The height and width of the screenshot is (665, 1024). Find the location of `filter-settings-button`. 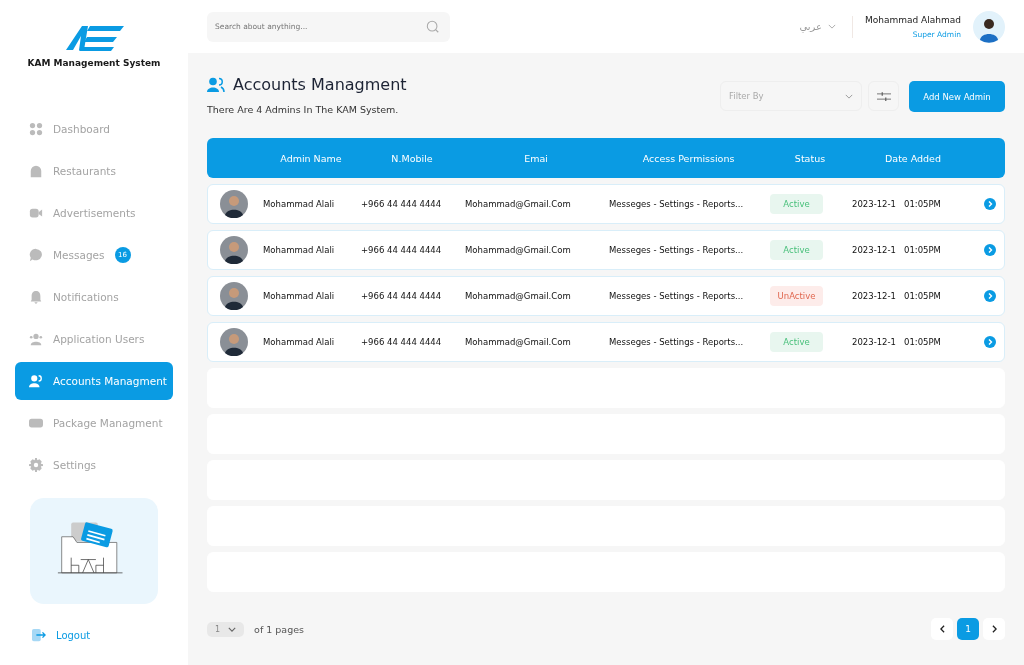

filter-settings-button is located at coordinates (883, 96).